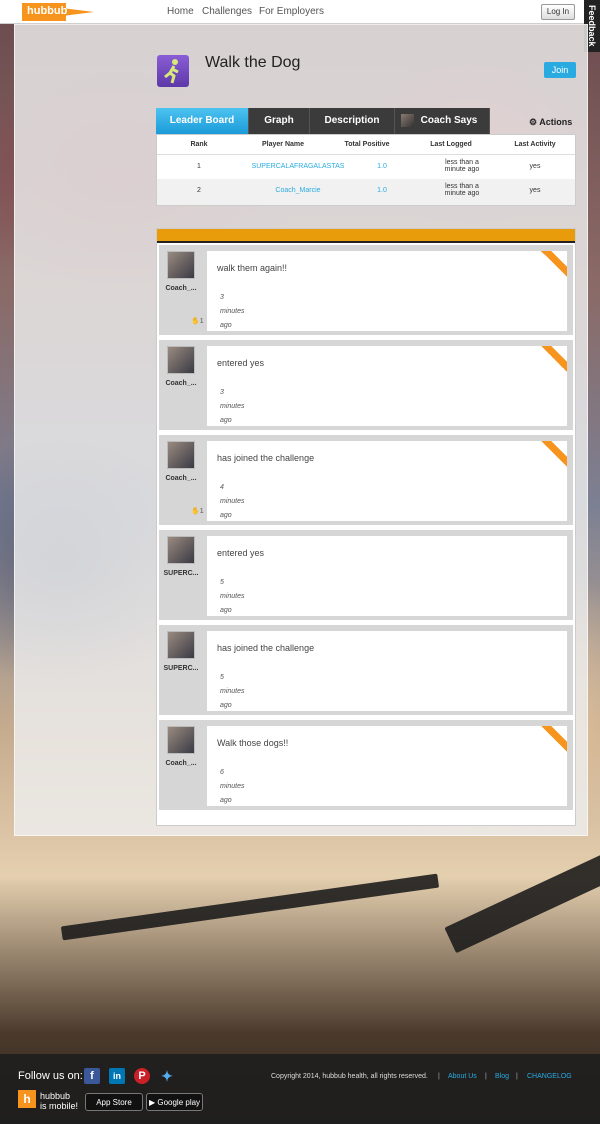  I want to click on player-name-link: SUPERCALAFRAGALASTAS, so click(298, 166).